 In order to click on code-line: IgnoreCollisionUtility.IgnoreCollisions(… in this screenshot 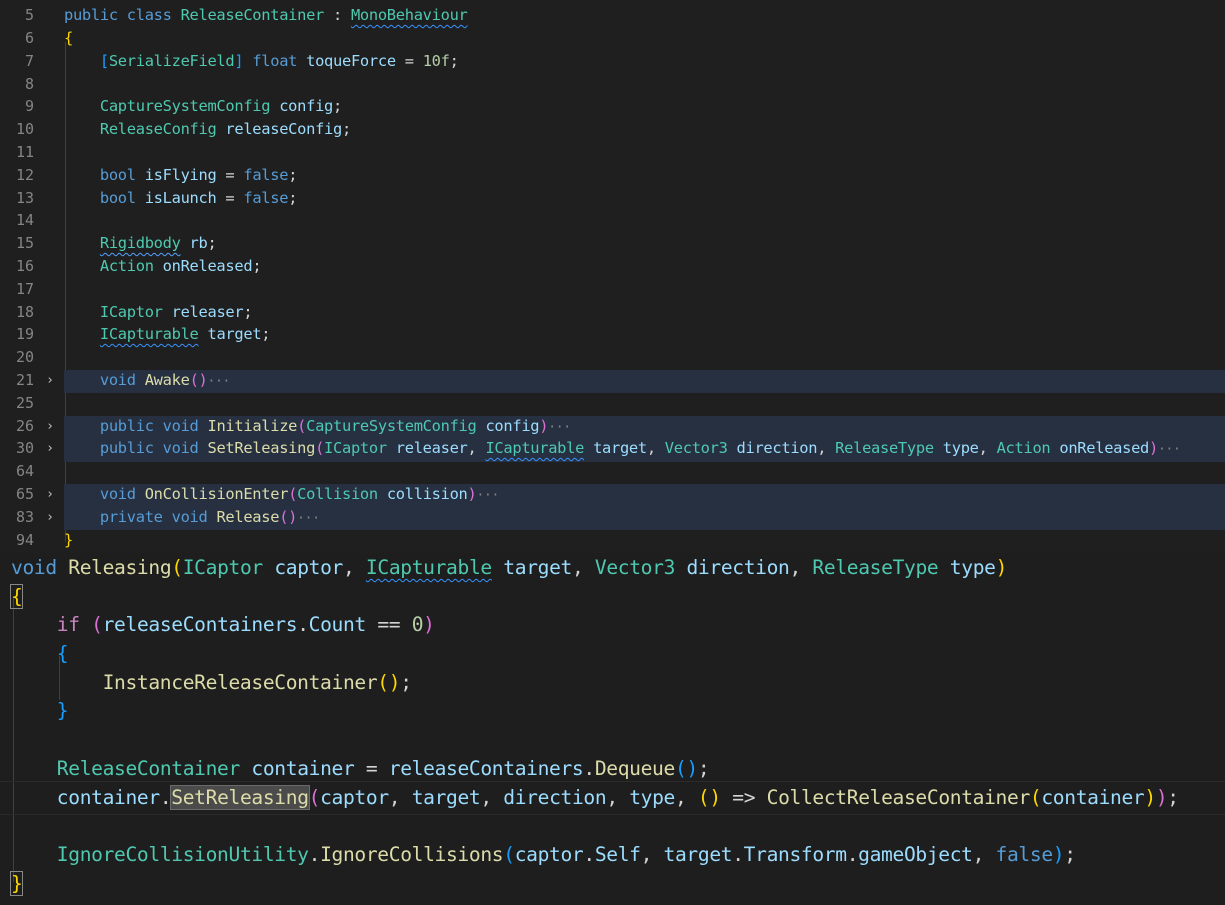, I will do `click(612, 854)`.